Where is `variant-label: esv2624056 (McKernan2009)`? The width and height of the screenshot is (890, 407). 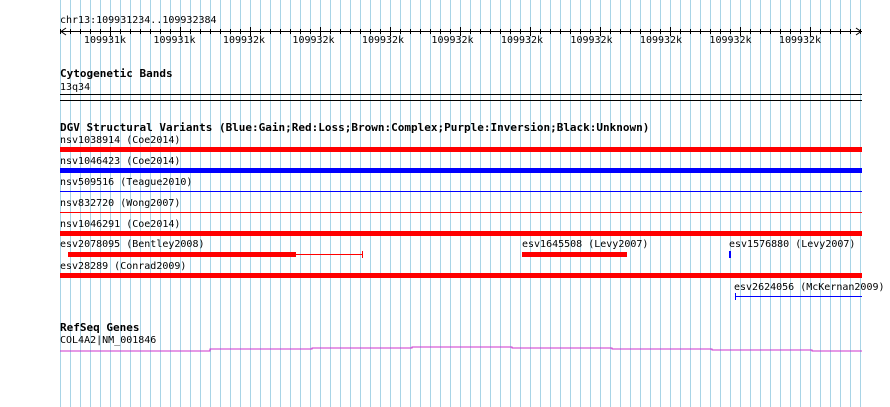 variant-label: esv2624056 (McKernan2009) is located at coordinates (809, 287).